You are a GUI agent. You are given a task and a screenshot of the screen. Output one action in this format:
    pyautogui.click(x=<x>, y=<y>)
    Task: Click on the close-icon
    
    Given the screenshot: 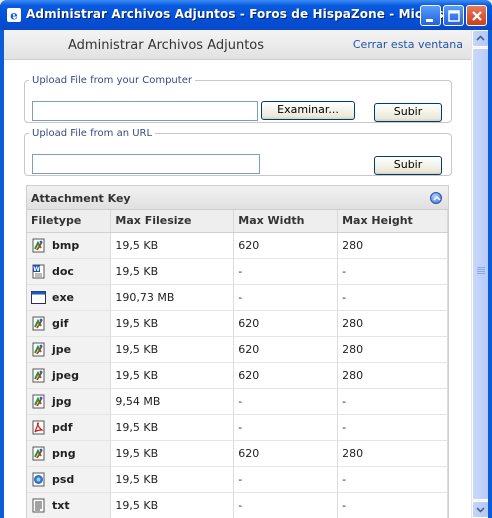 What is the action you would take?
    pyautogui.click(x=477, y=16)
    